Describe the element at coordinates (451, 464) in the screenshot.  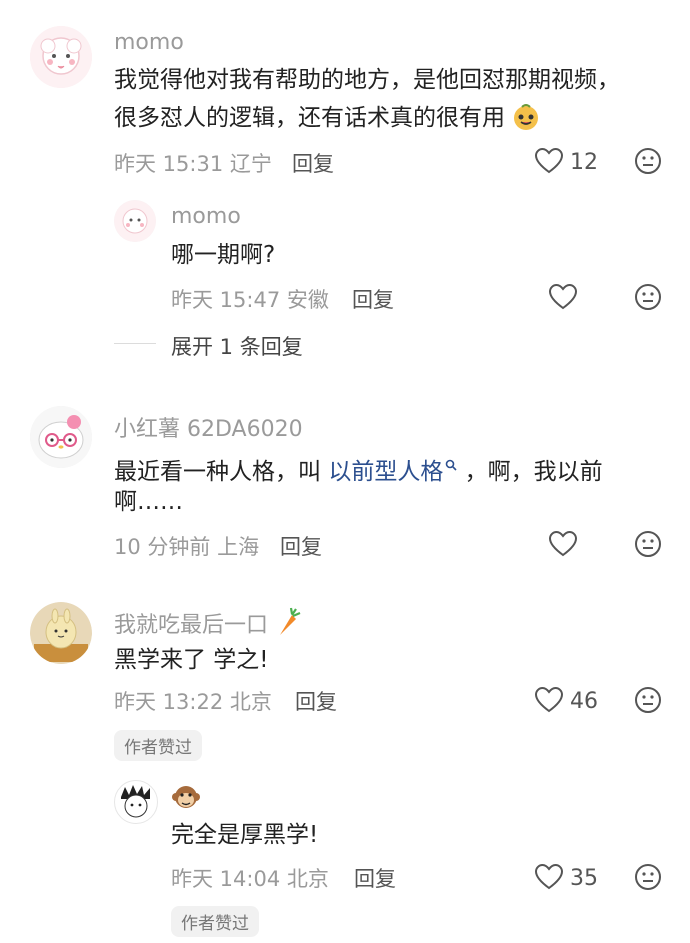
I see `search-icon` at that location.